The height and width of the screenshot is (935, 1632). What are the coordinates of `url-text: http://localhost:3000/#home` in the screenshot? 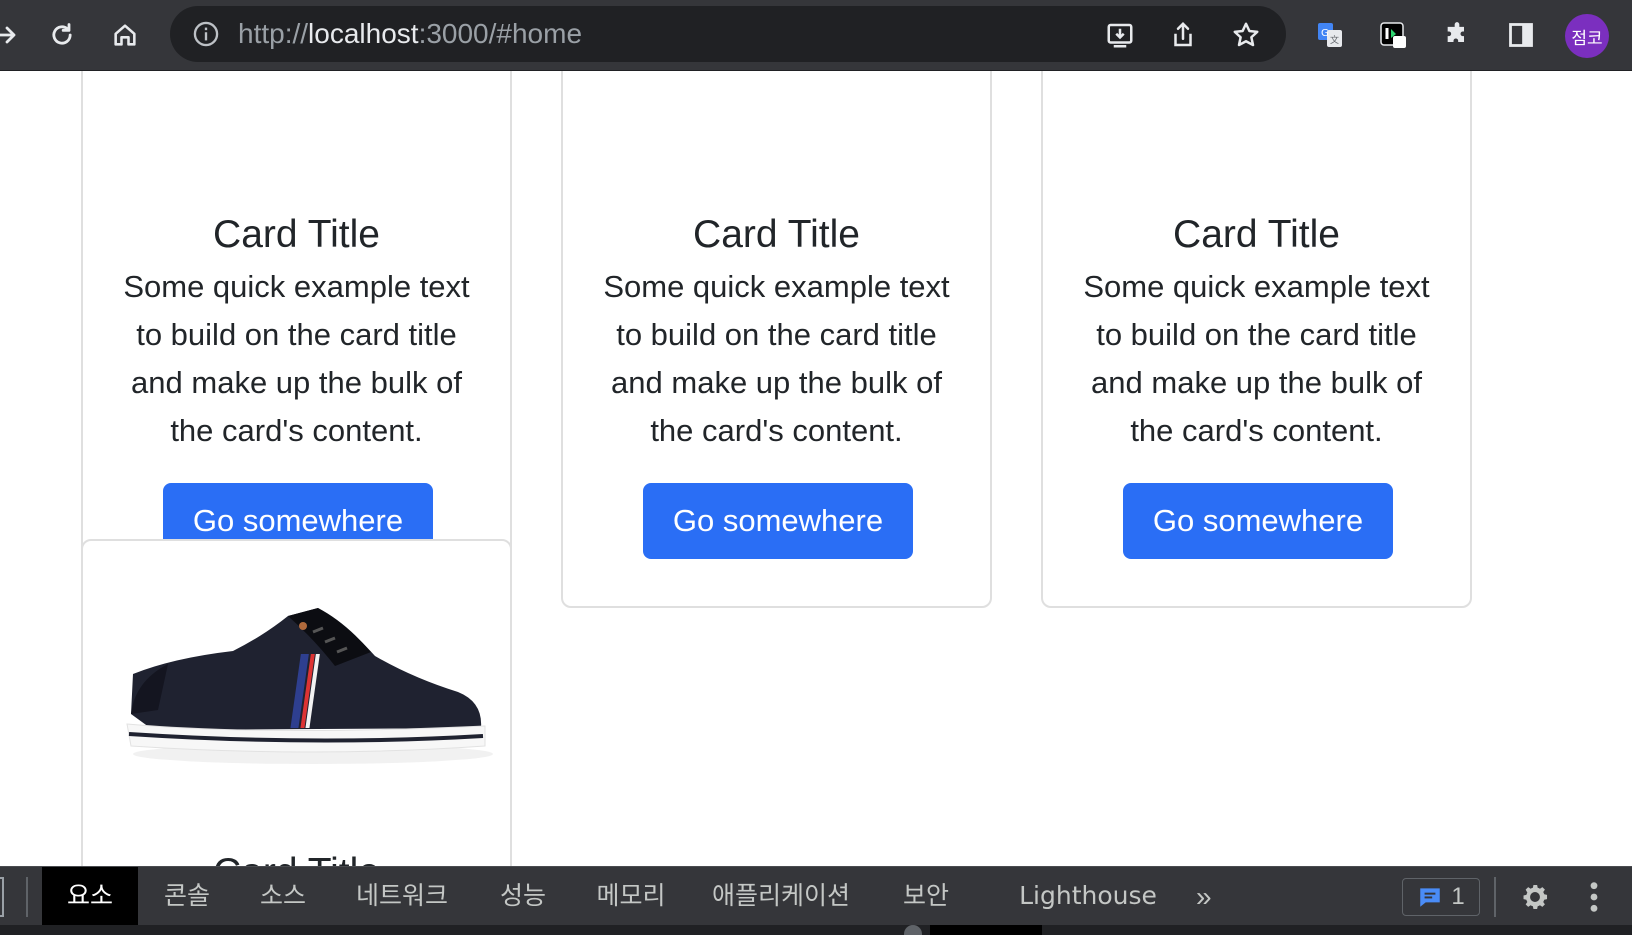 It's located at (410, 34).